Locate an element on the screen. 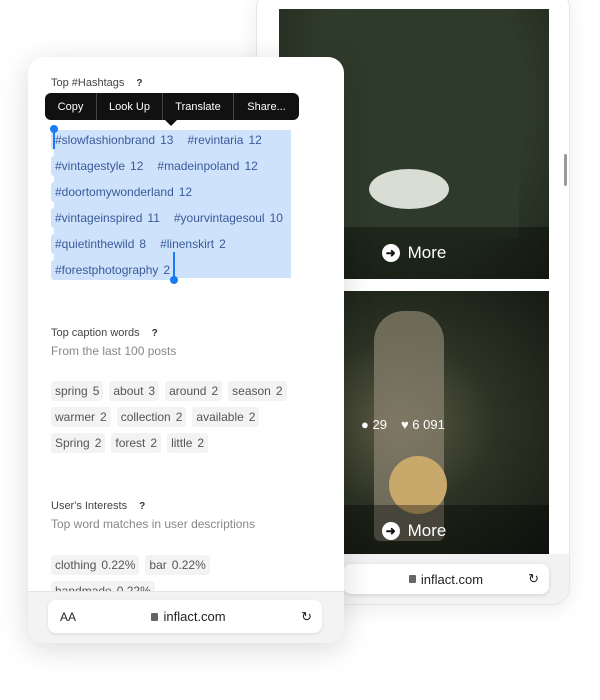  interests-chip: bar 0.22% is located at coordinates (177, 565).